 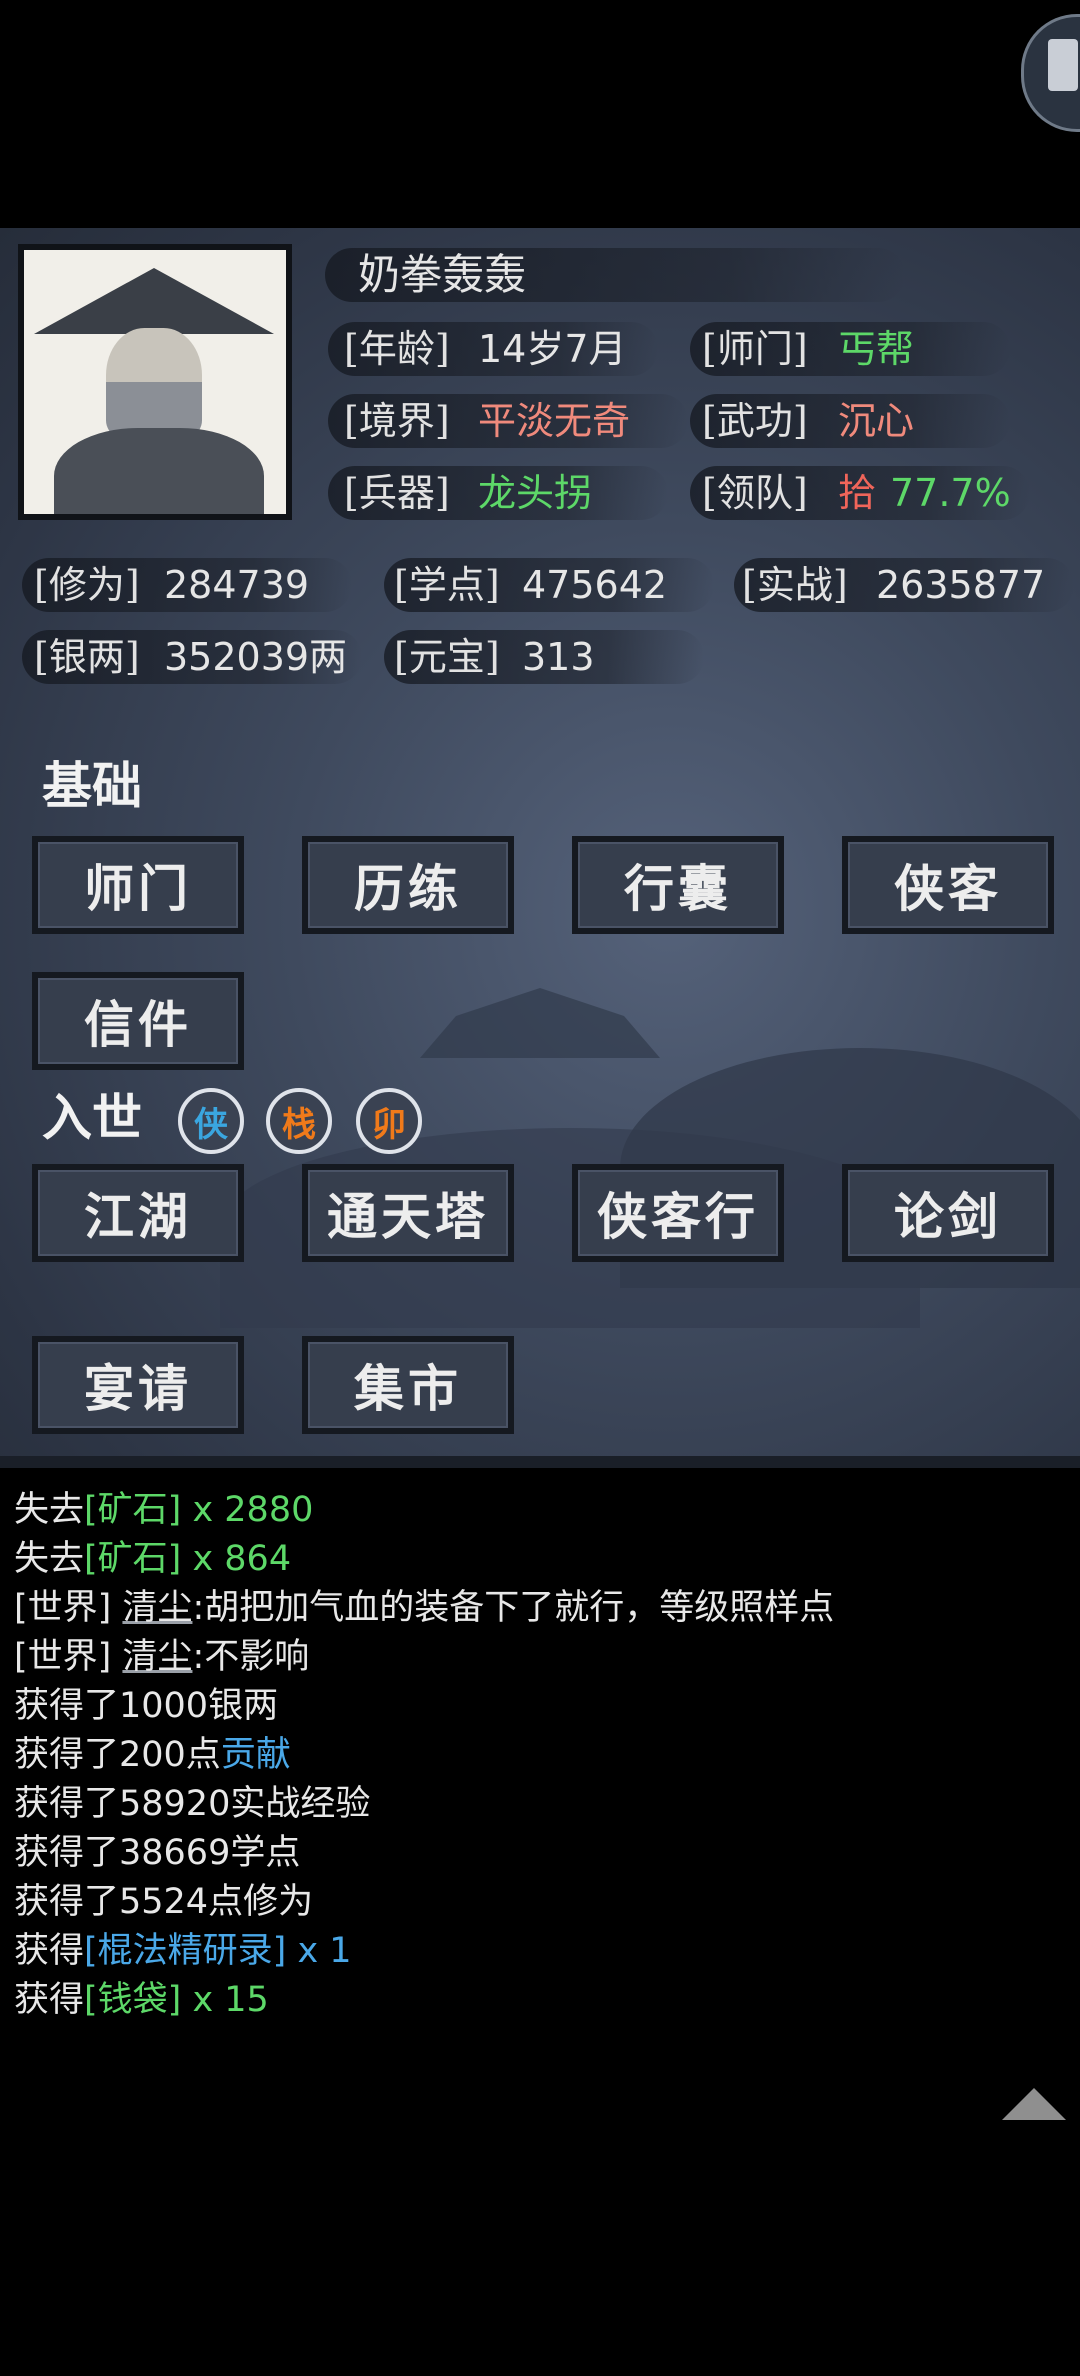 I want to click on player-name: 奶拳轰轰, so click(x=442, y=274).